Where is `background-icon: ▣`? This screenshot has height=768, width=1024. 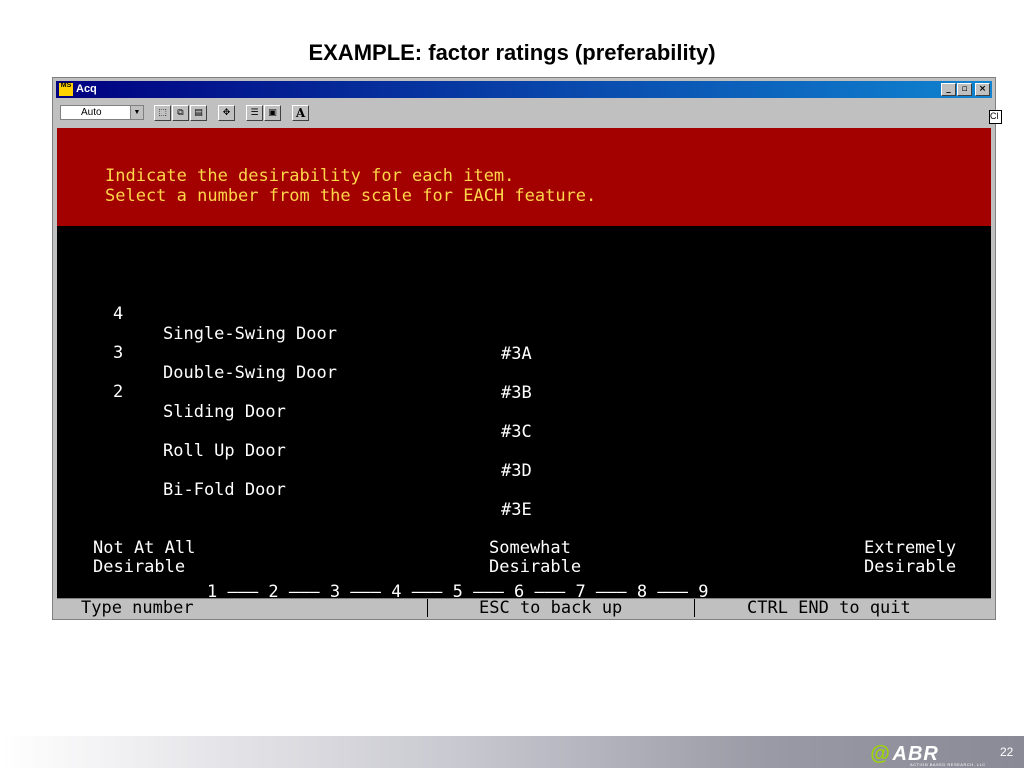 background-icon: ▣ is located at coordinates (272, 113).